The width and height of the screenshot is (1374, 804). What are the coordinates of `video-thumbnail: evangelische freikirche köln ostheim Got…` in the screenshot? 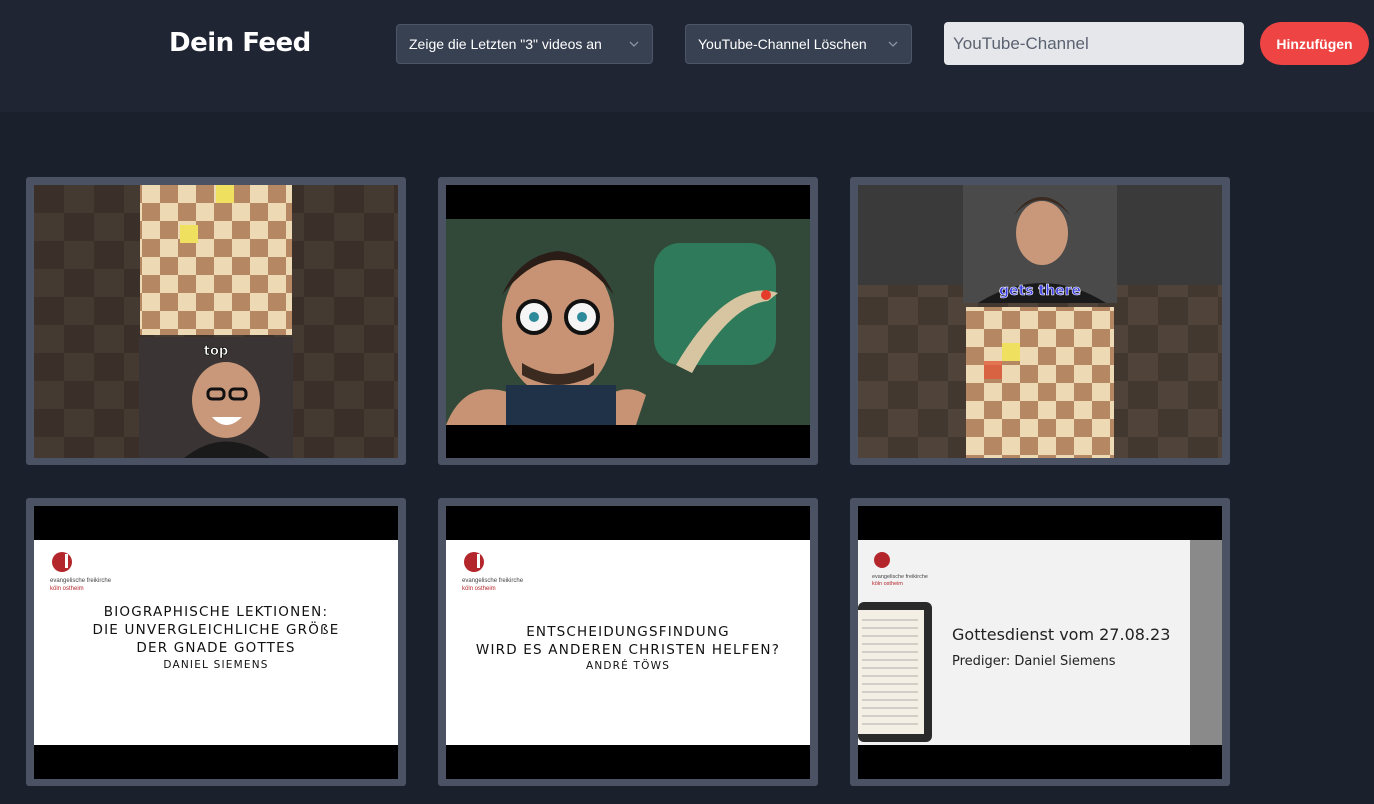 It's located at (1040, 642).